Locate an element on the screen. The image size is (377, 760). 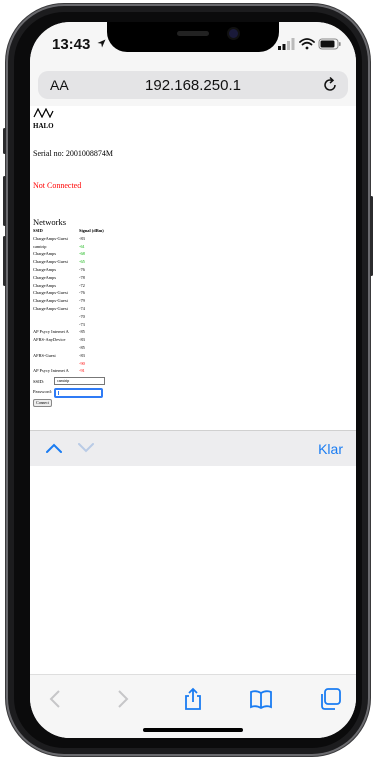
reload-icon is located at coordinates (330, 85).